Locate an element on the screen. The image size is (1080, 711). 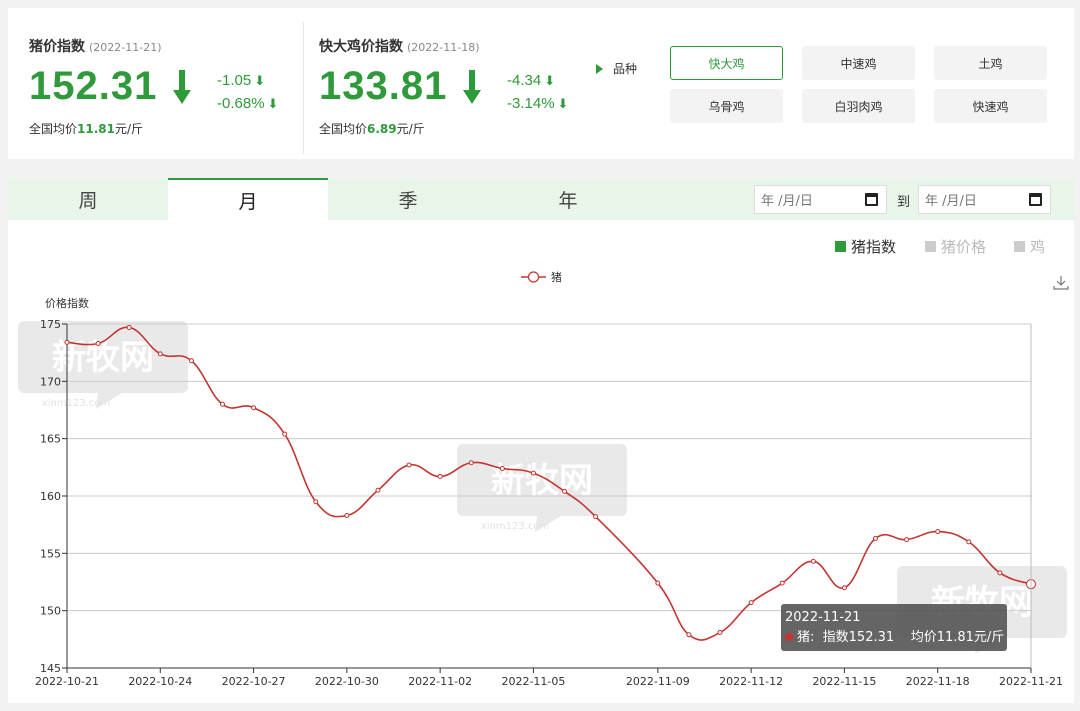
x-tick-label: 2022-11-21 is located at coordinates (1031, 681).